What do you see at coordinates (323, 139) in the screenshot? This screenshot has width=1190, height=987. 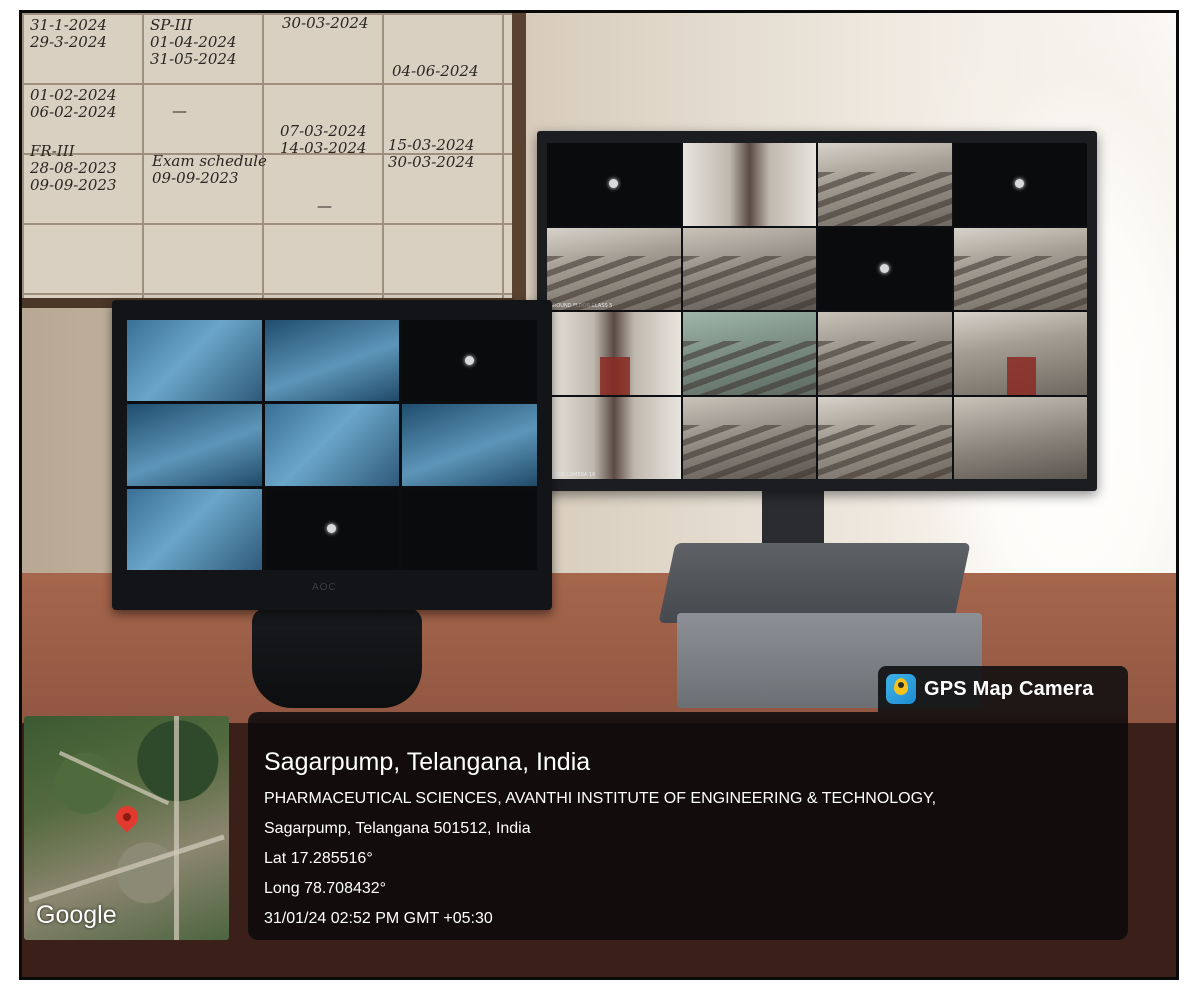 I see `whiteboard-cell: 07-03-2024 14-03-2024` at bounding box center [323, 139].